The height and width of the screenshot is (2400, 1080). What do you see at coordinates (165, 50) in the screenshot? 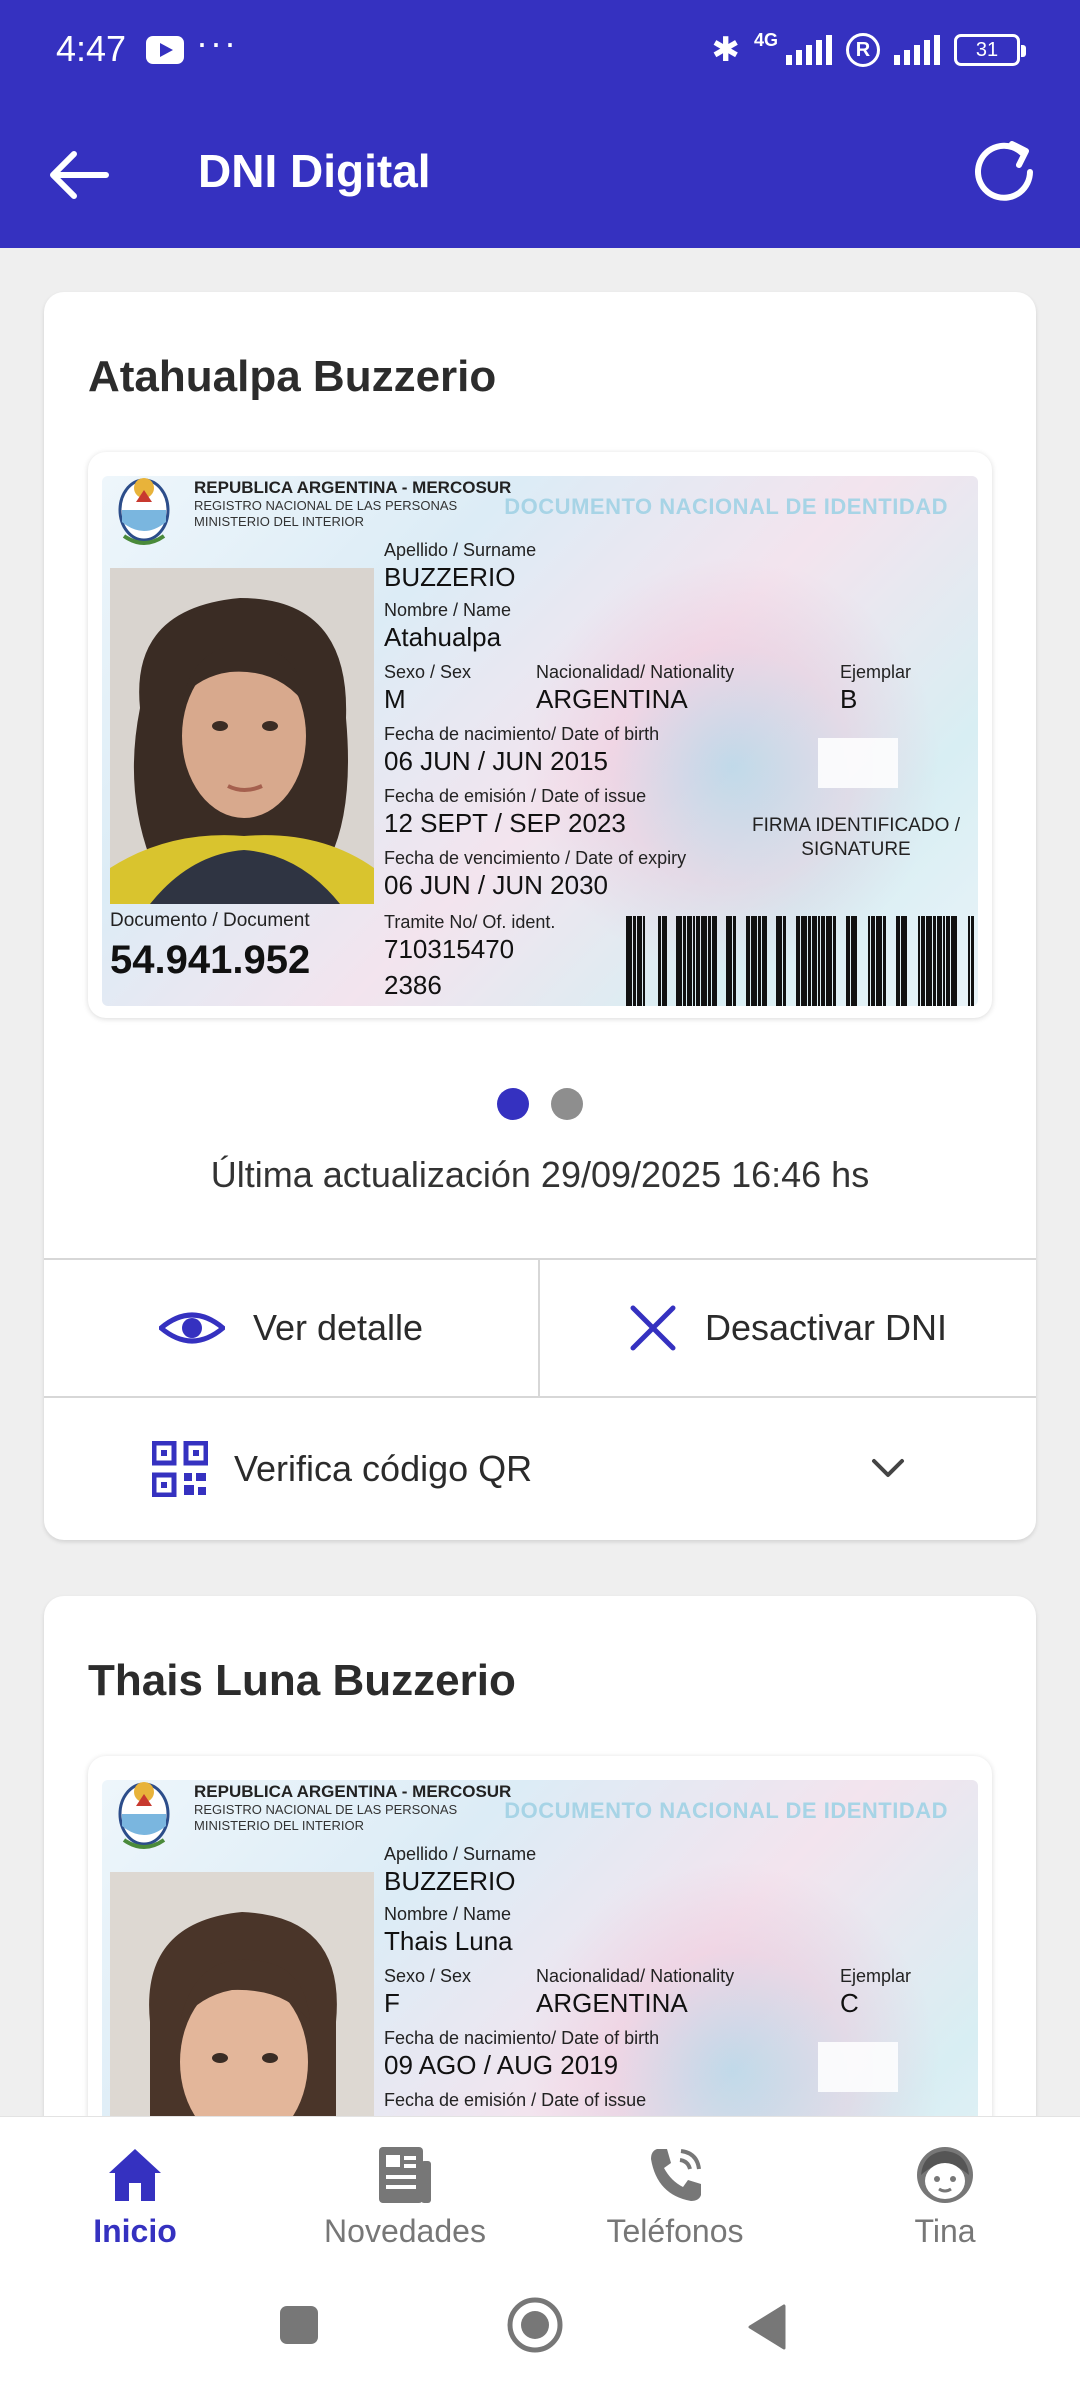
I see `youtube-notification-icon` at bounding box center [165, 50].